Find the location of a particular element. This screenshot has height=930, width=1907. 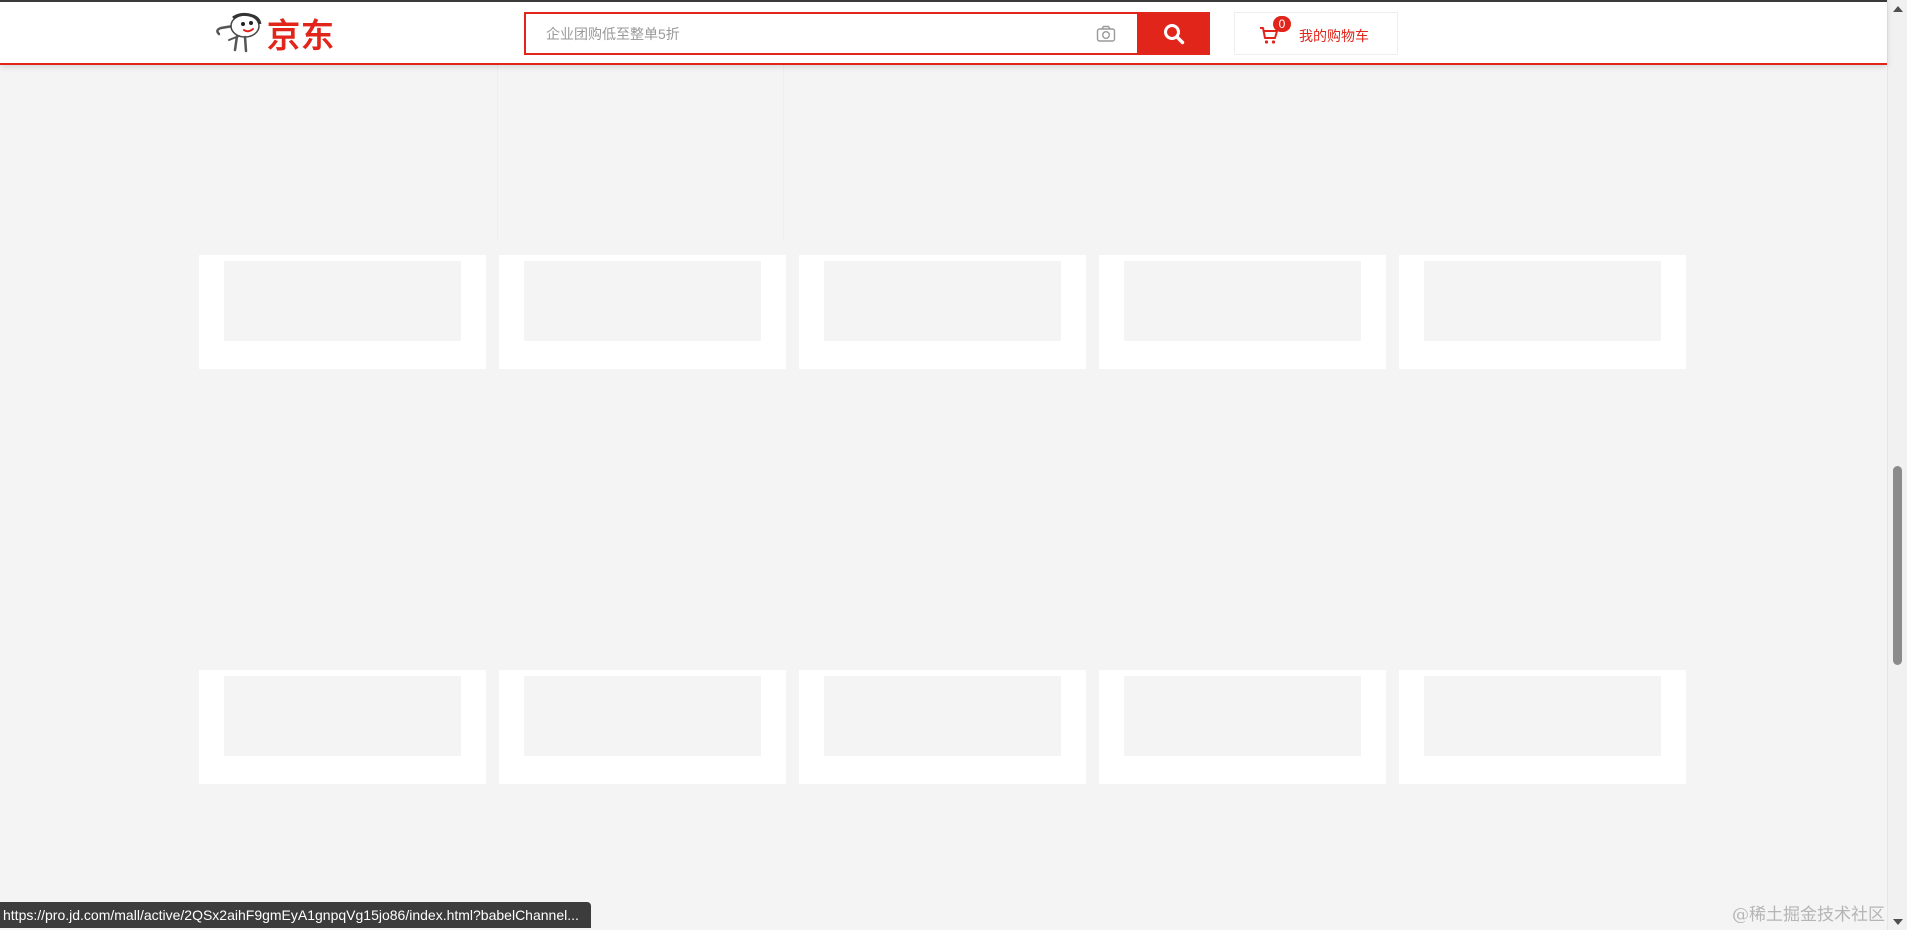

search-icon is located at coordinates (1173, 33).